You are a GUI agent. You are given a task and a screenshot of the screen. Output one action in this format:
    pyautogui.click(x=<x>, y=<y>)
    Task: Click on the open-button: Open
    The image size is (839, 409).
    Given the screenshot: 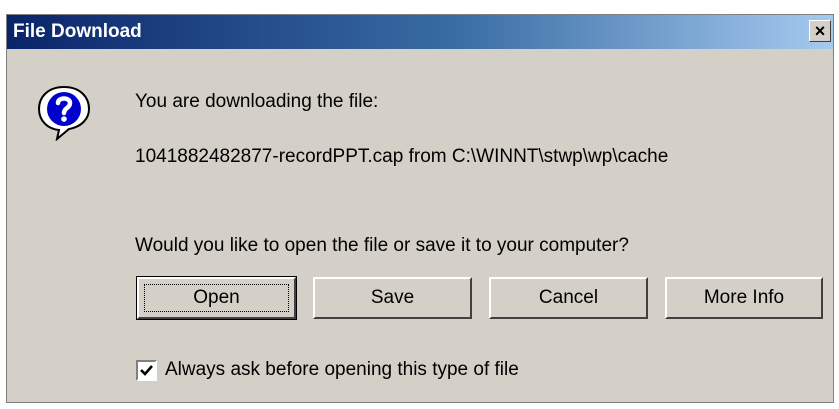 What is the action you would take?
    pyautogui.click(x=216, y=298)
    